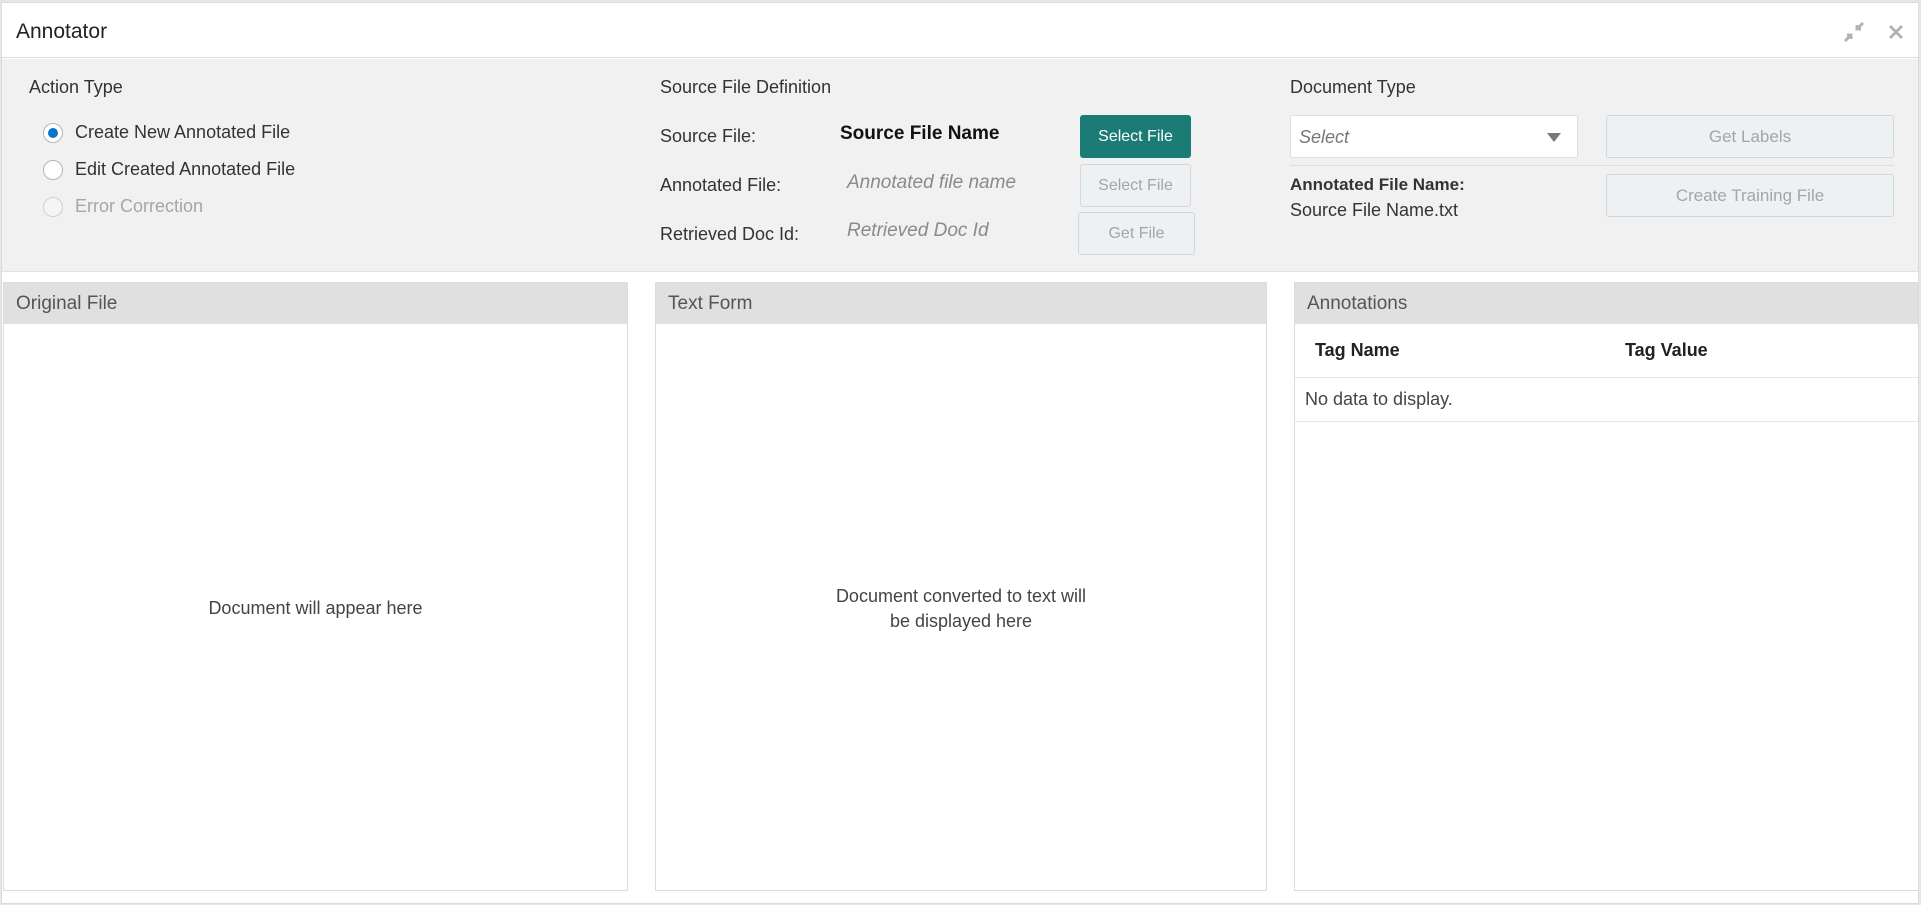 The width and height of the screenshot is (1921, 905). I want to click on radio-disabled-icon, so click(53, 206).